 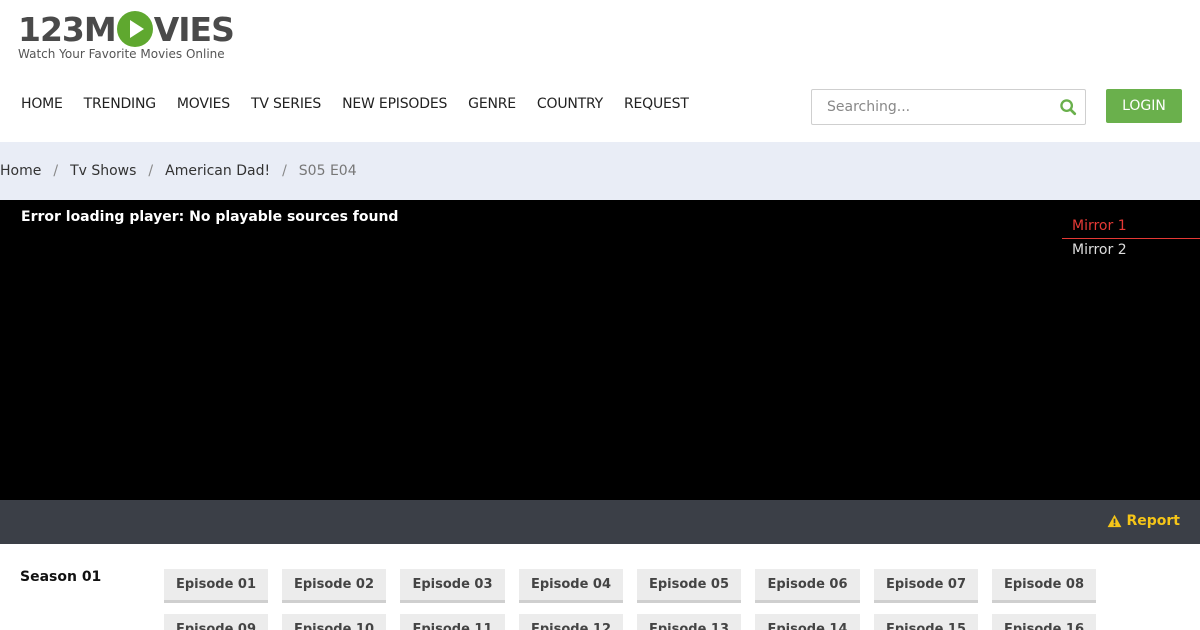 What do you see at coordinates (807, 586) in the screenshot?
I see `episode-button: Episode 06` at bounding box center [807, 586].